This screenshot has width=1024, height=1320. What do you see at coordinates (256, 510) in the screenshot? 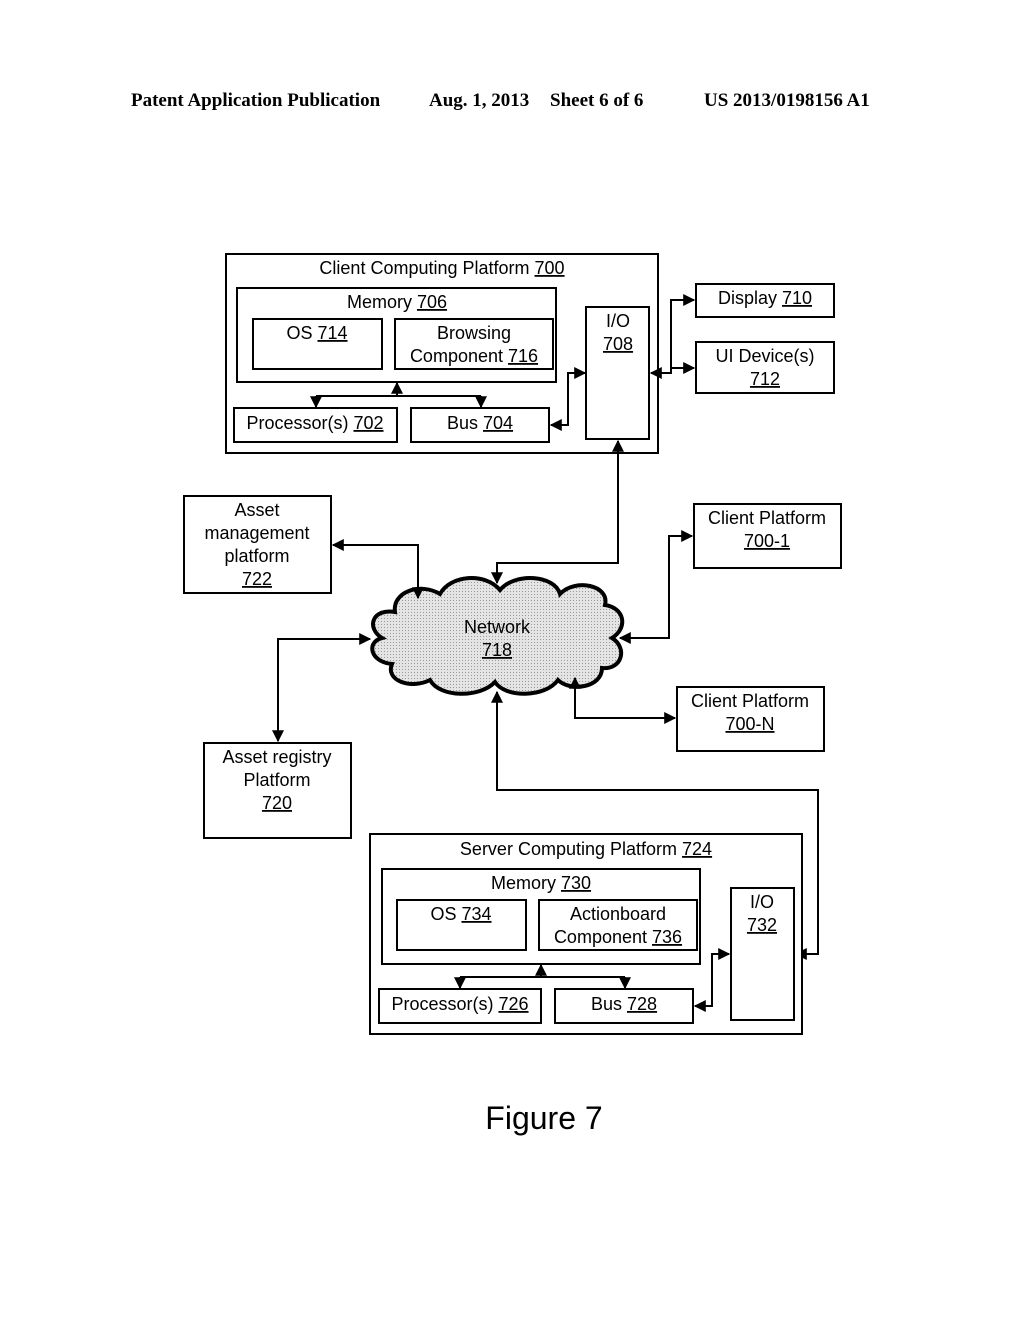
I see `svg-text: Asset` at bounding box center [256, 510].